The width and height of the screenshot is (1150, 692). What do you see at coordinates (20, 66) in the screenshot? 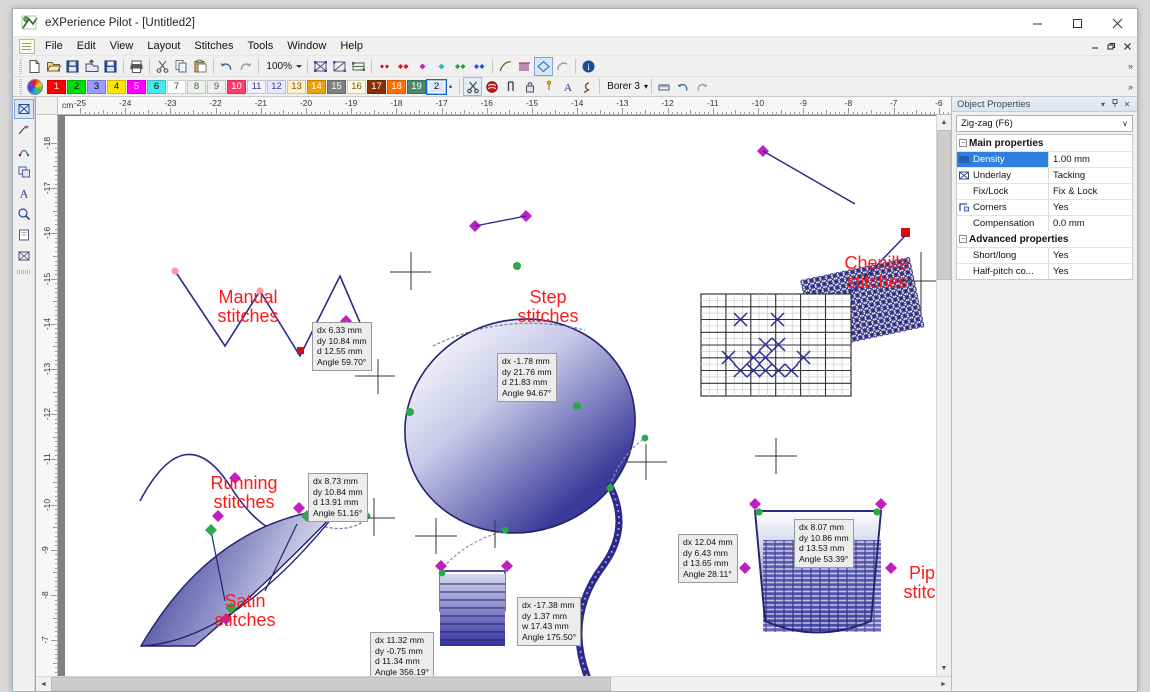
I see `toolbar-grip` at bounding box center [20, 66].